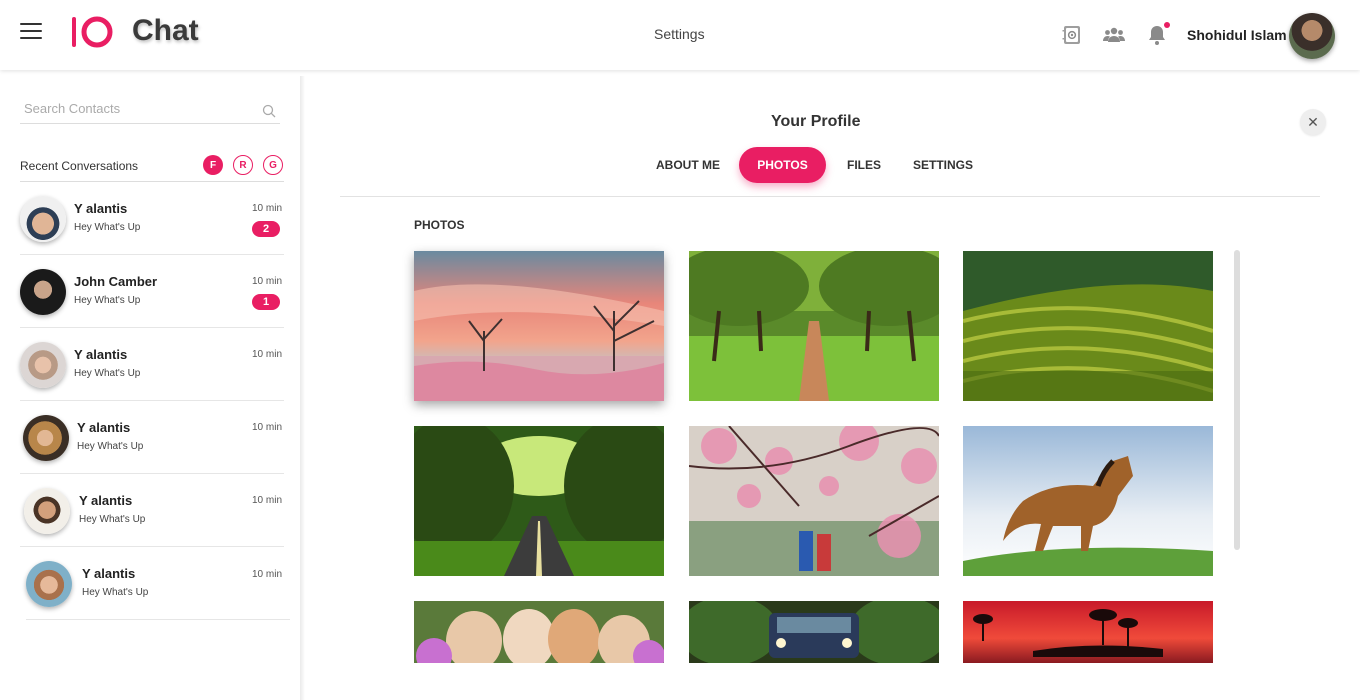  I want to click on profile-title: Your Profile, so click(816, 121).